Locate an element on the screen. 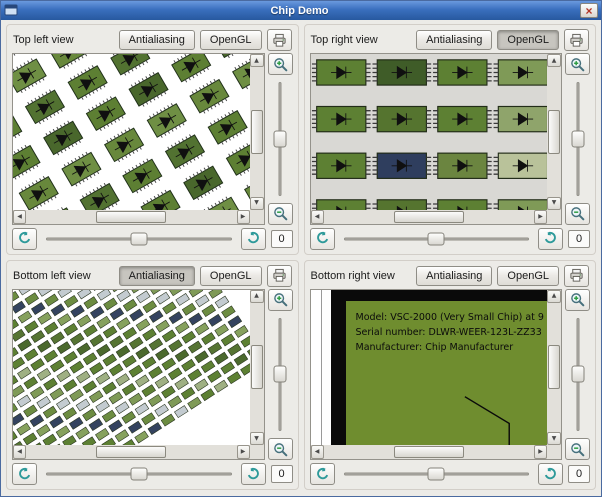  rotate-controls: 0 is located at coordinates (152, 473).